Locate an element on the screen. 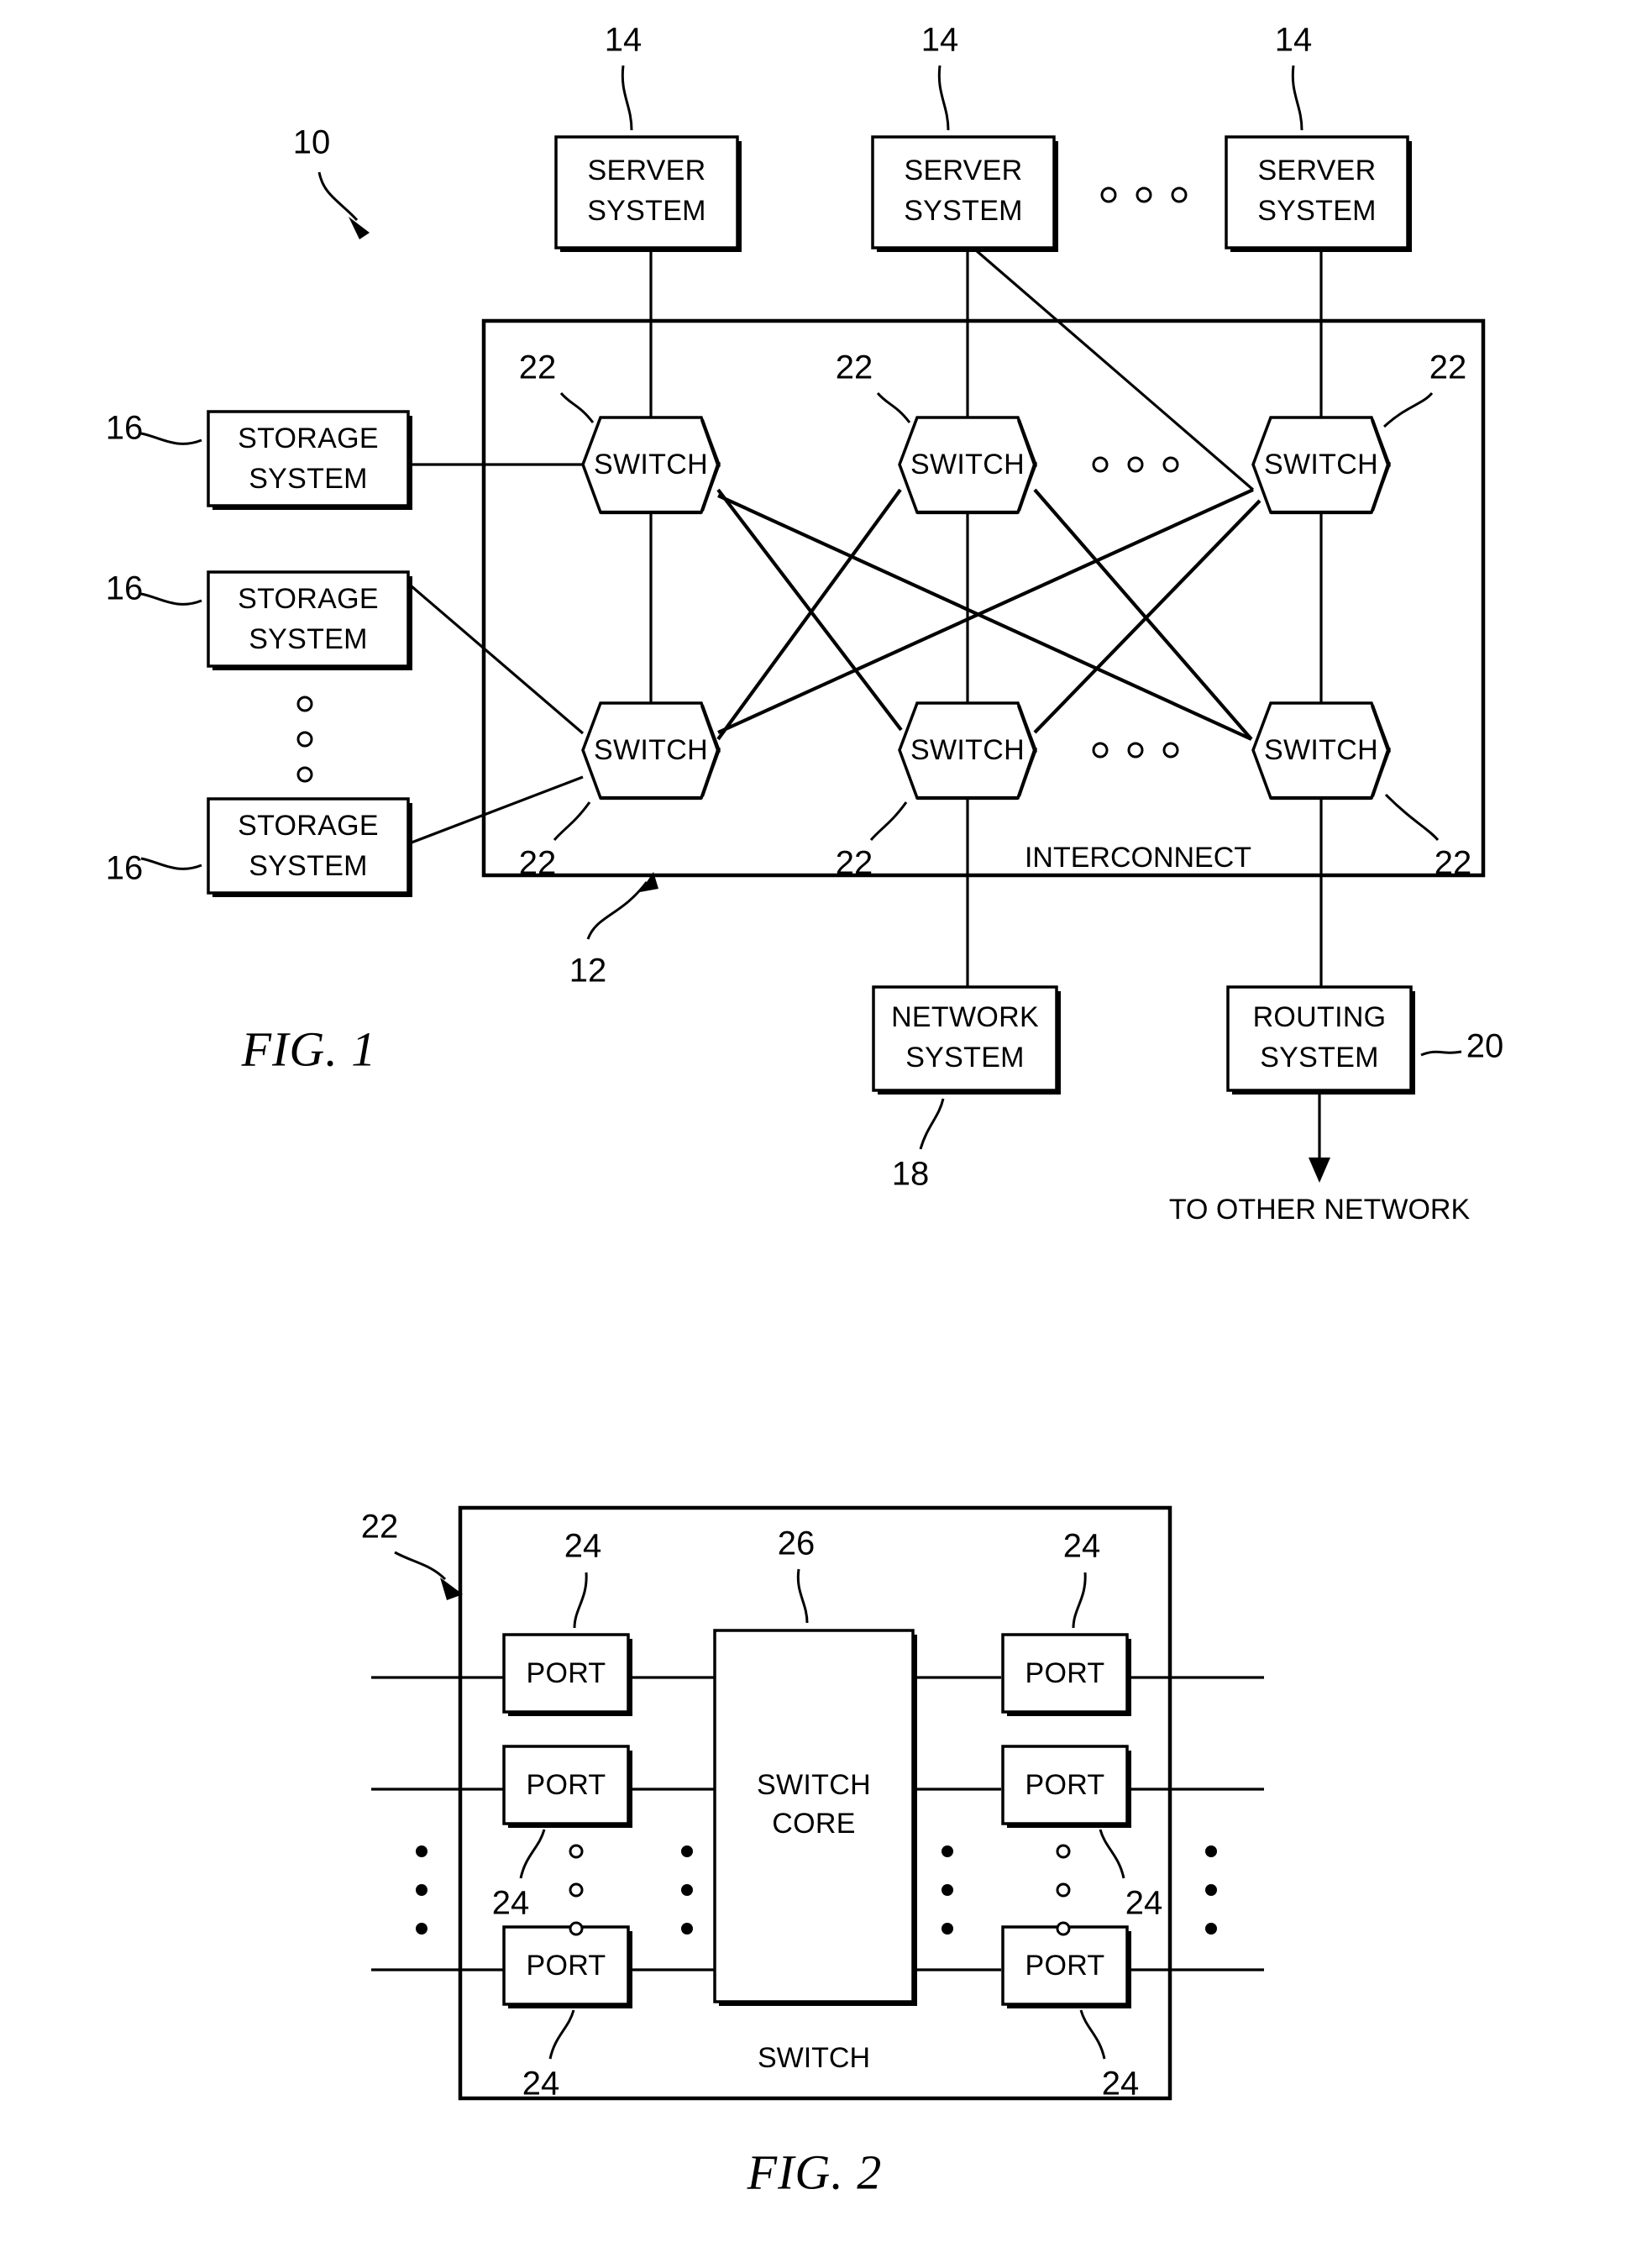  interconnect-label: INTERCONNECT is located at coordinates (1138, 858).